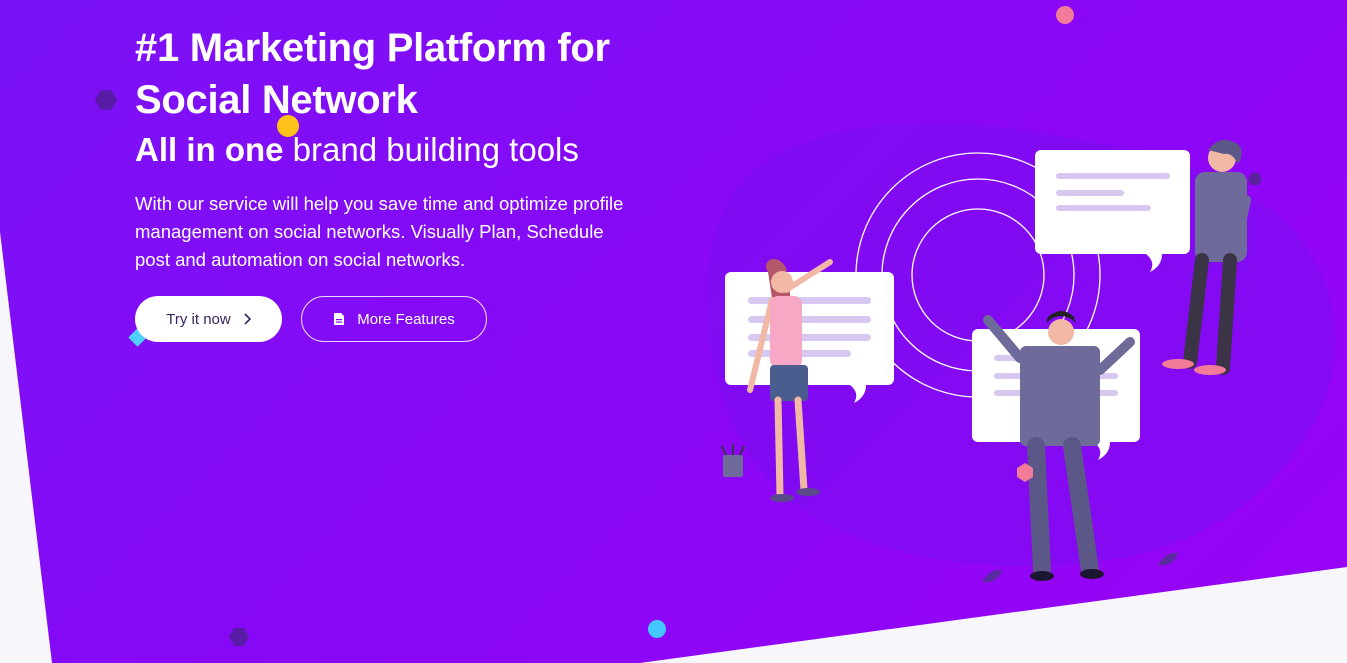  I want to click on chat-card-top-right, so click(1112, 211).